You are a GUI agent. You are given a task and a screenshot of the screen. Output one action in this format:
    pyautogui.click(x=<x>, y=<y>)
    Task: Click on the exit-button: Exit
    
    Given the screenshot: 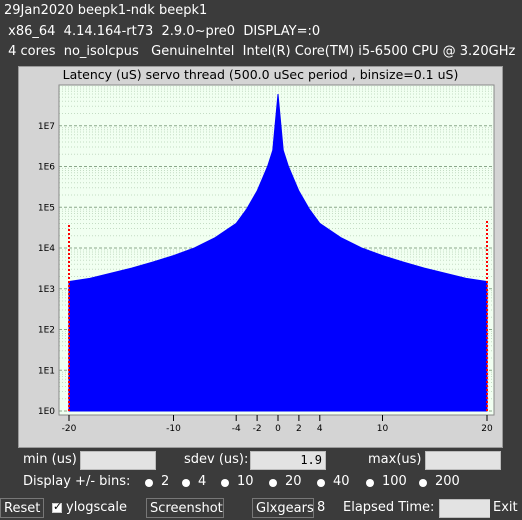 What is the action you would take?
    pyautogui.click(x=506, y=508)
    